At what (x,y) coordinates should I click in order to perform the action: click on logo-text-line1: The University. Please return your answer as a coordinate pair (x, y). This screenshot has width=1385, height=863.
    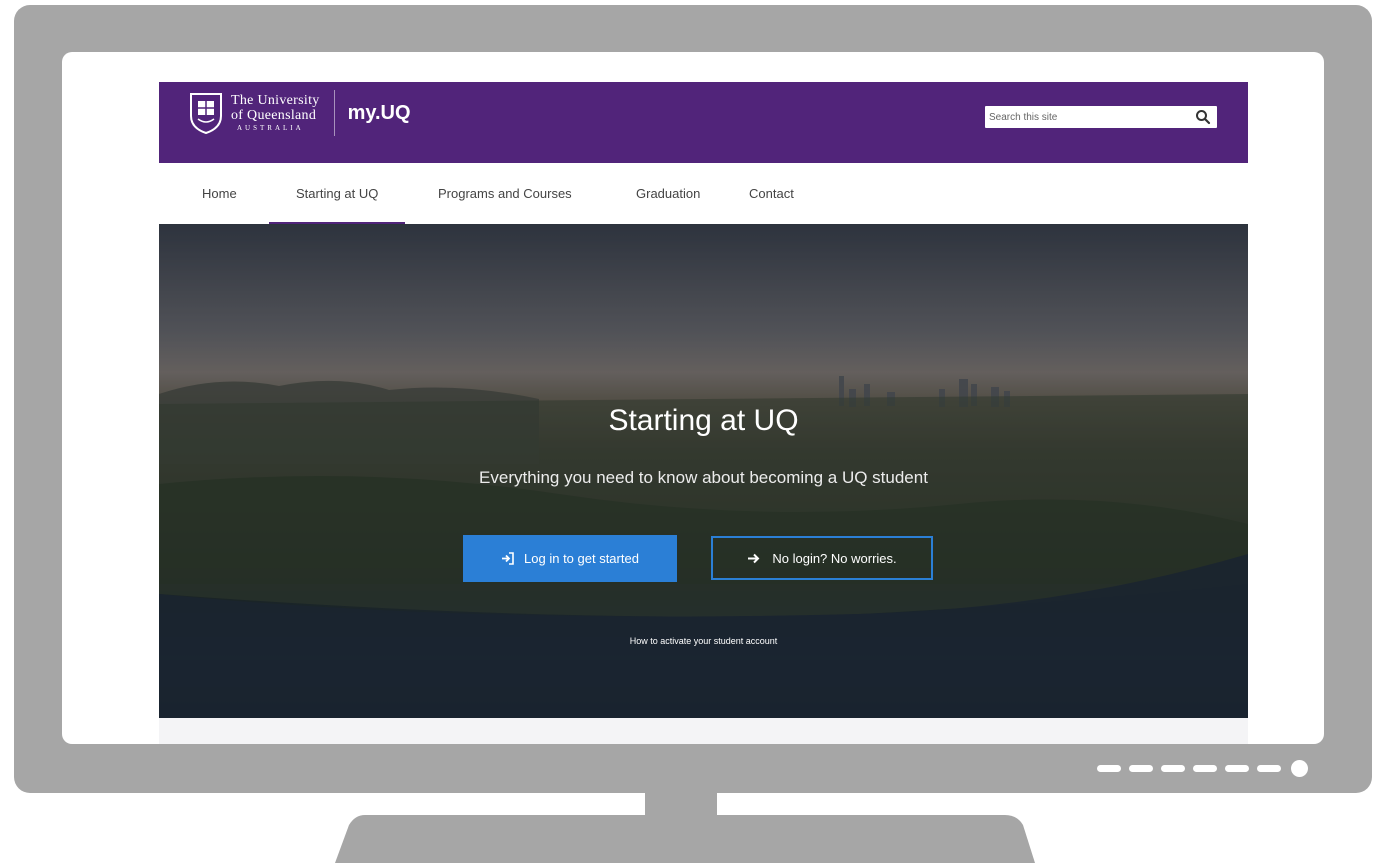
    Looking at the image, I should click on (275, 100).